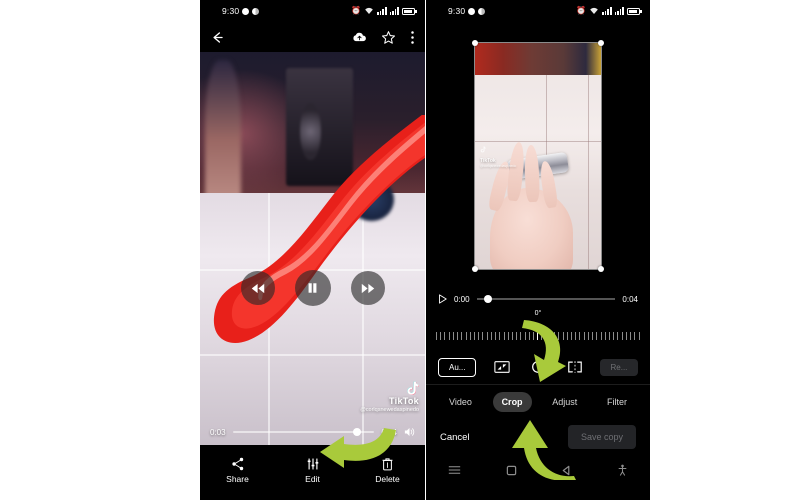 This screenshot has height=500, width=800. I want to click on save-copy-button: Save copy, so click(601, 437).